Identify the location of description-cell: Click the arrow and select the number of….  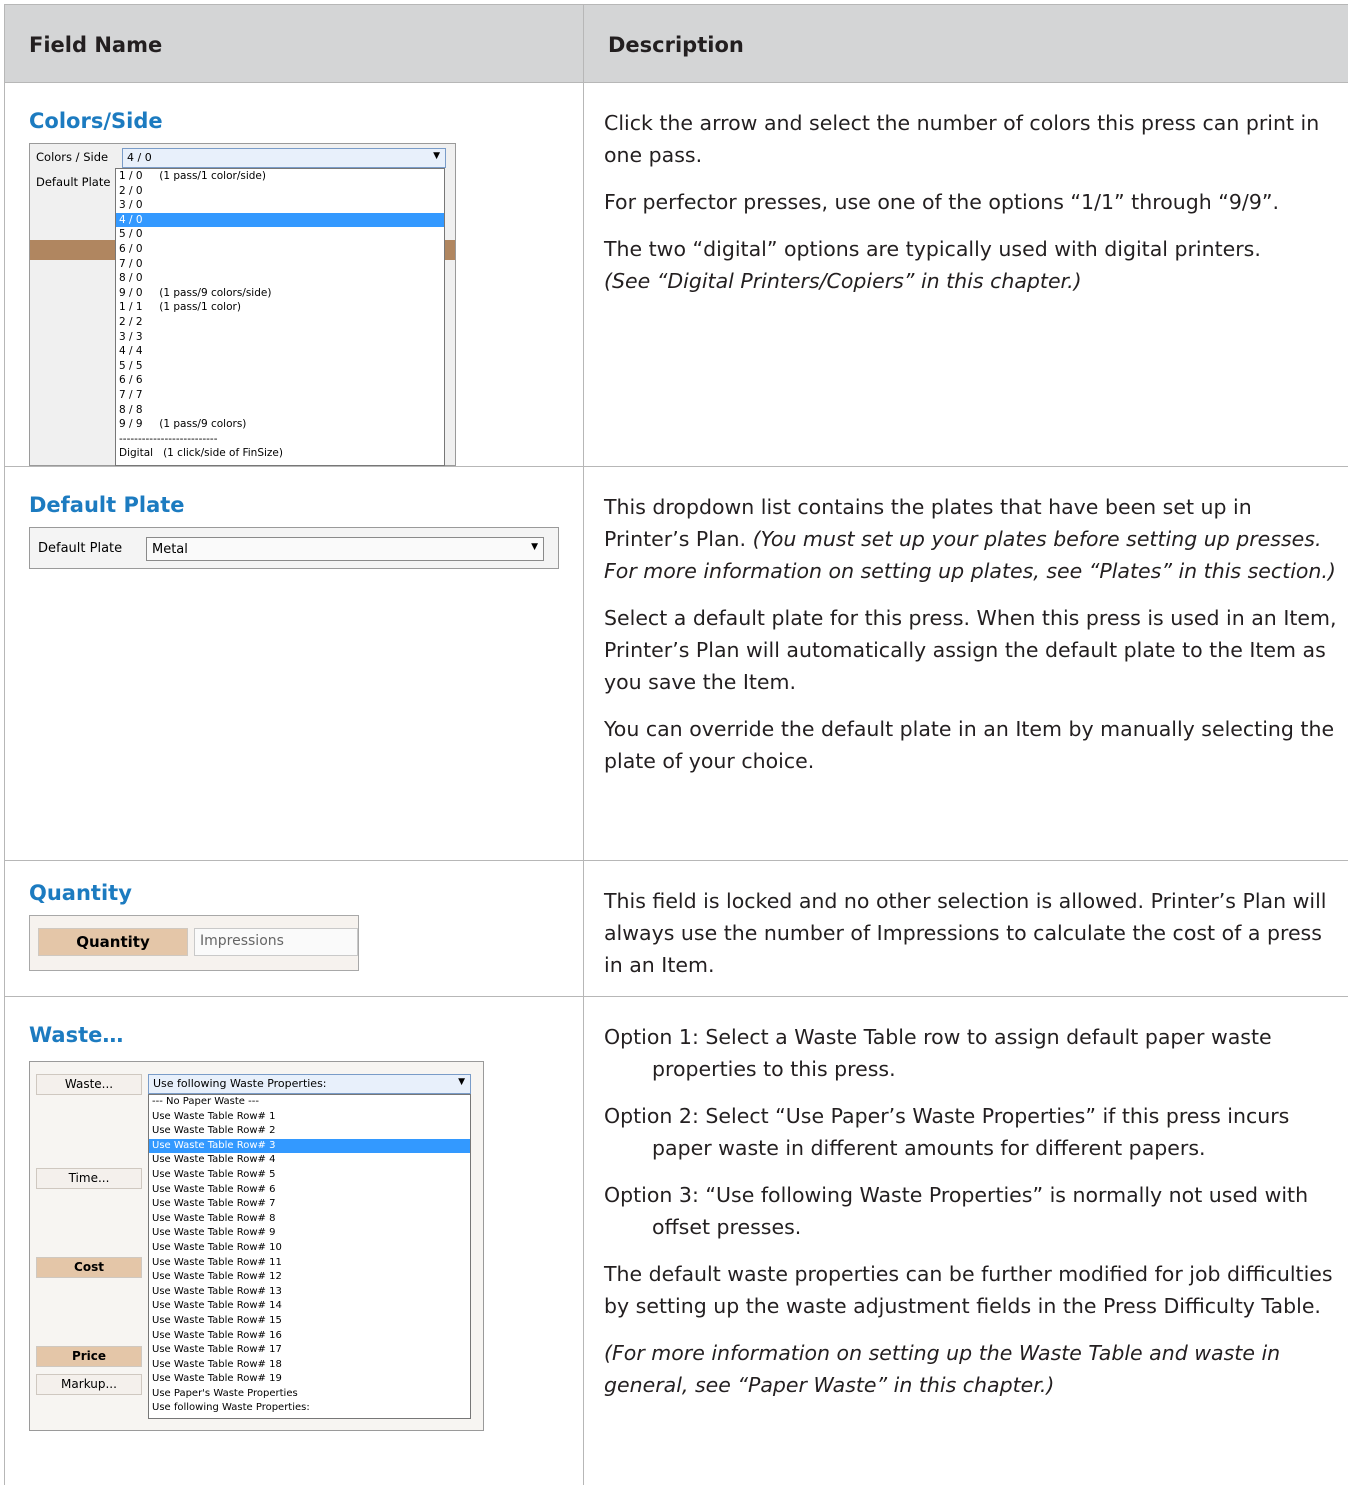
(965, 274).